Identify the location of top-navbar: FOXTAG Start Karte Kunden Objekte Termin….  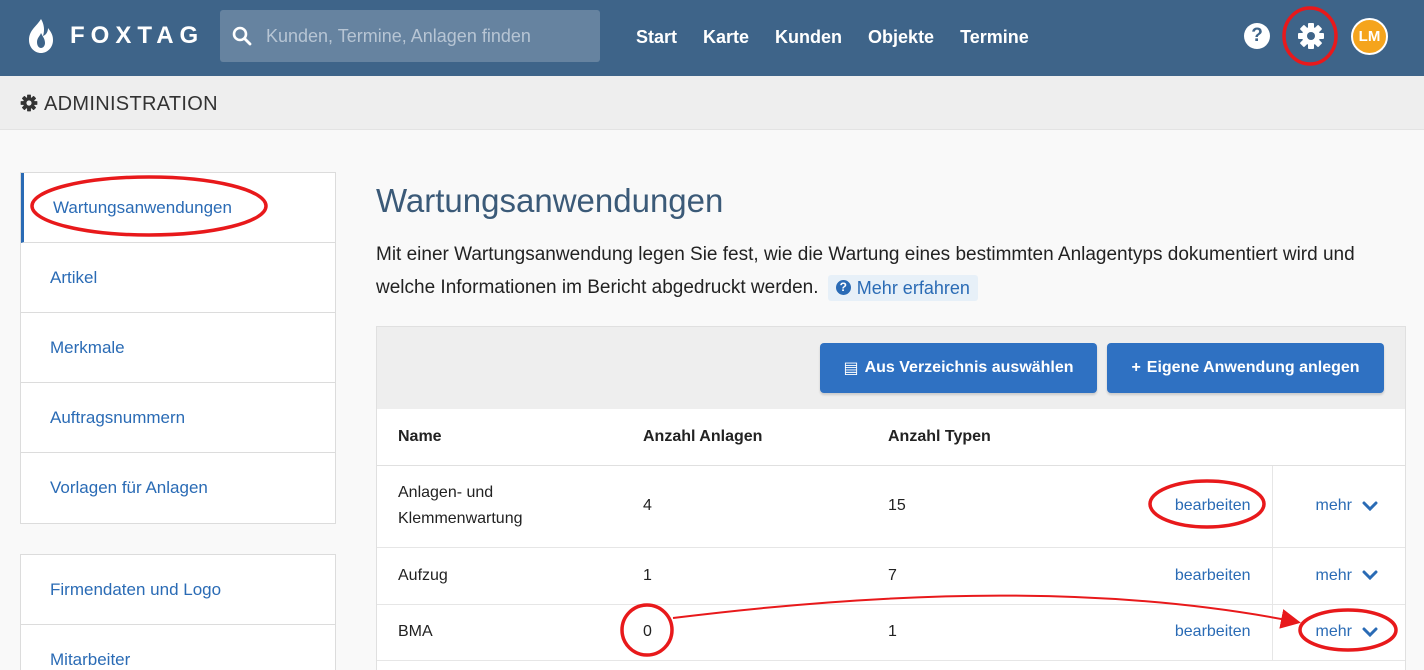
(712, 38).